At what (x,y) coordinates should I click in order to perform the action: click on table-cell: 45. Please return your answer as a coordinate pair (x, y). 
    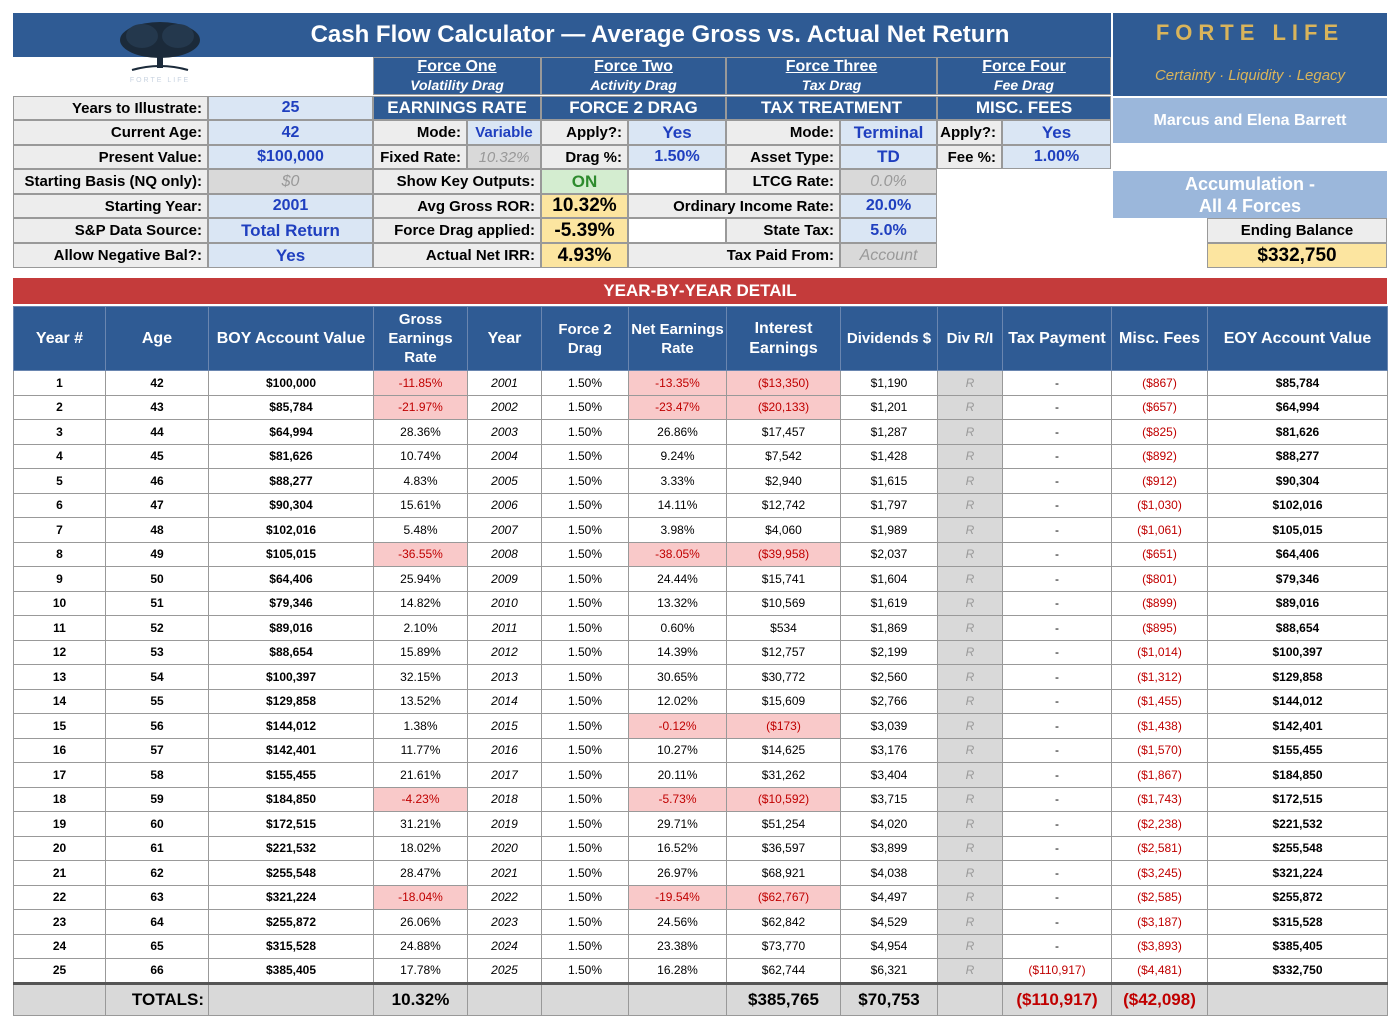
    Looking at the image, I should click on (157, 456).